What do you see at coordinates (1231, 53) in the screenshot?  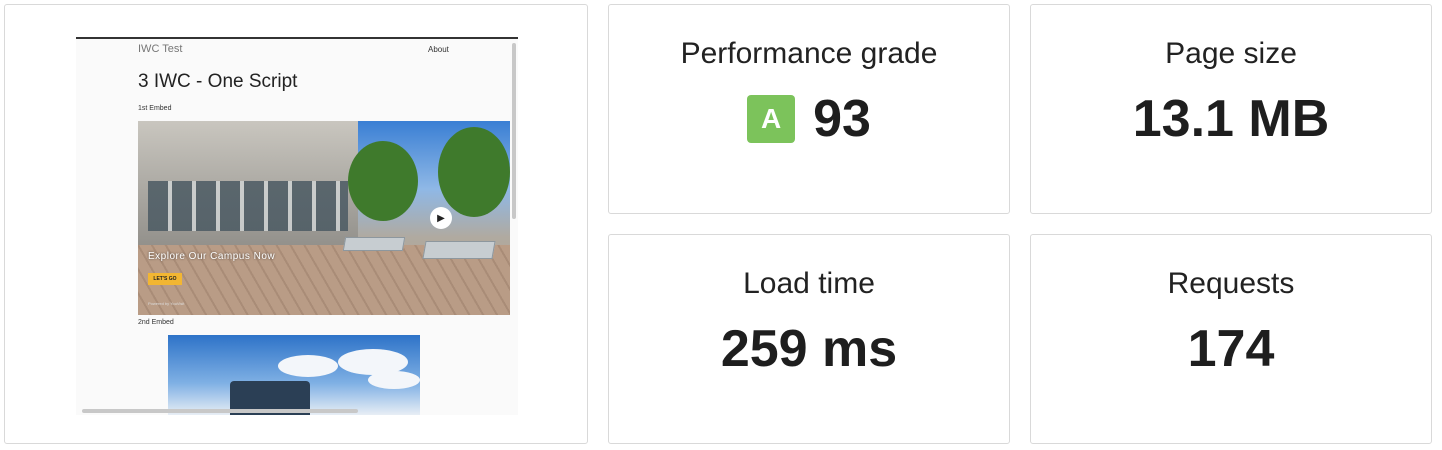 I see `page-size-title: Page size` at bounding box center [1231, 53].